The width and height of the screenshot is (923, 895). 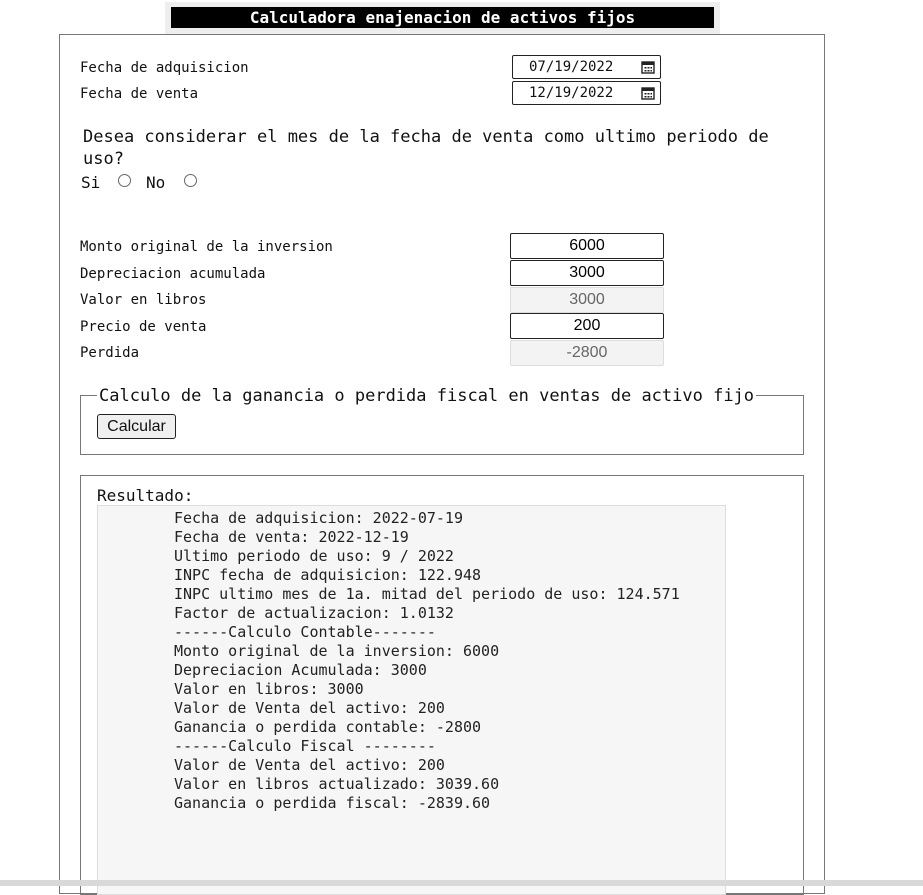 I want to click on monto-input: 6000, so click(x=587, y=246).